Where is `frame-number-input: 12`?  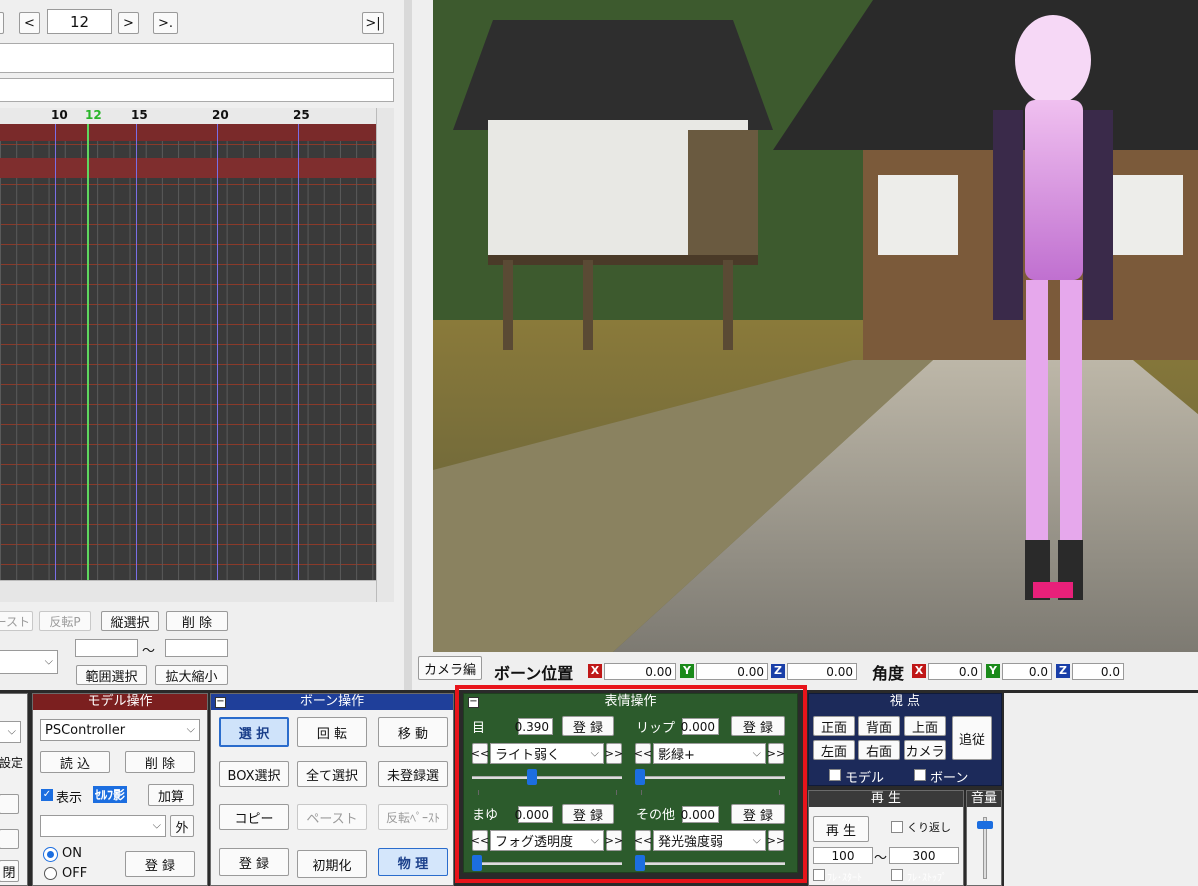 frame-number-input: 12 is located at coordinates (79, 21).